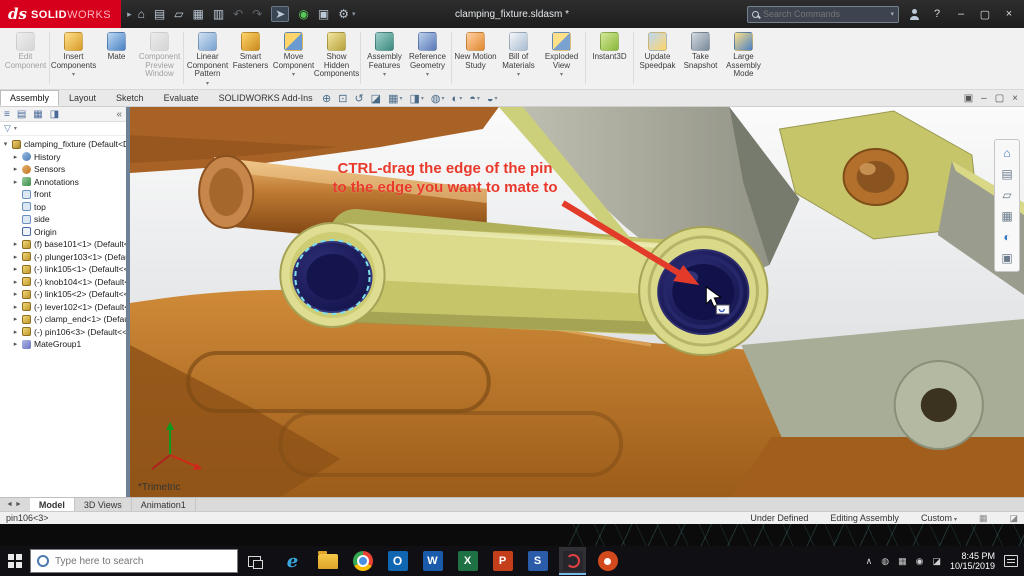  Describe the element at coordinates (937, 14) in the screenshot. I see `help-button: ?` at that location.